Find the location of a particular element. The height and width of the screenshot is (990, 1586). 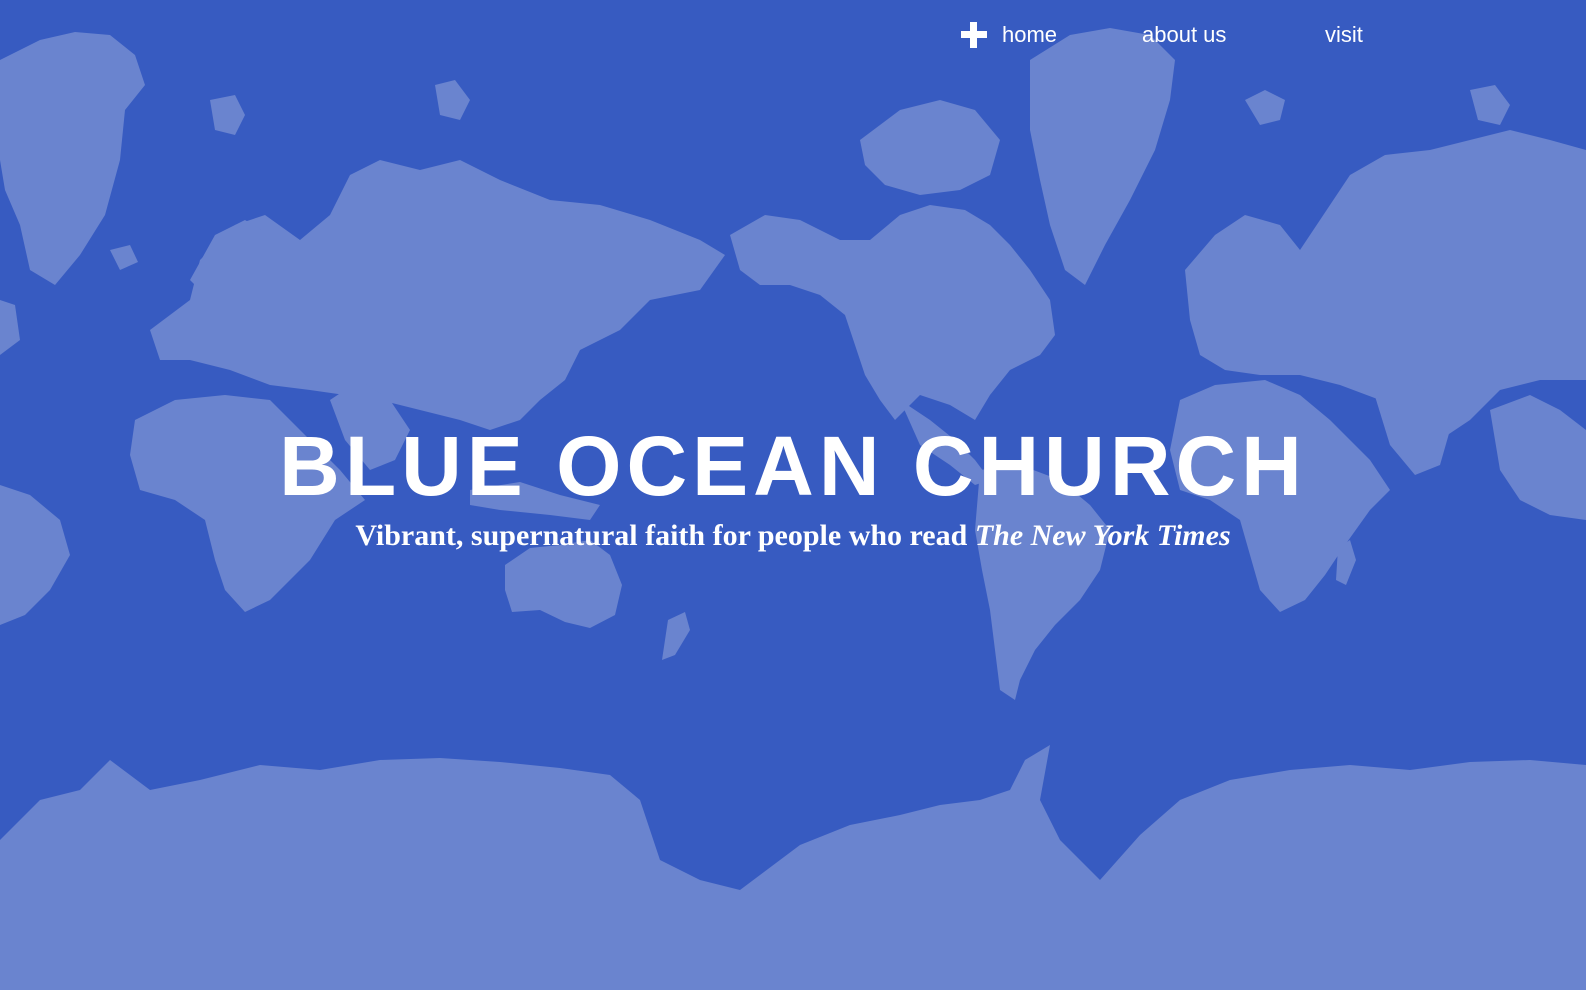

nav-item-home: home is located at coordinates (1008, 35).